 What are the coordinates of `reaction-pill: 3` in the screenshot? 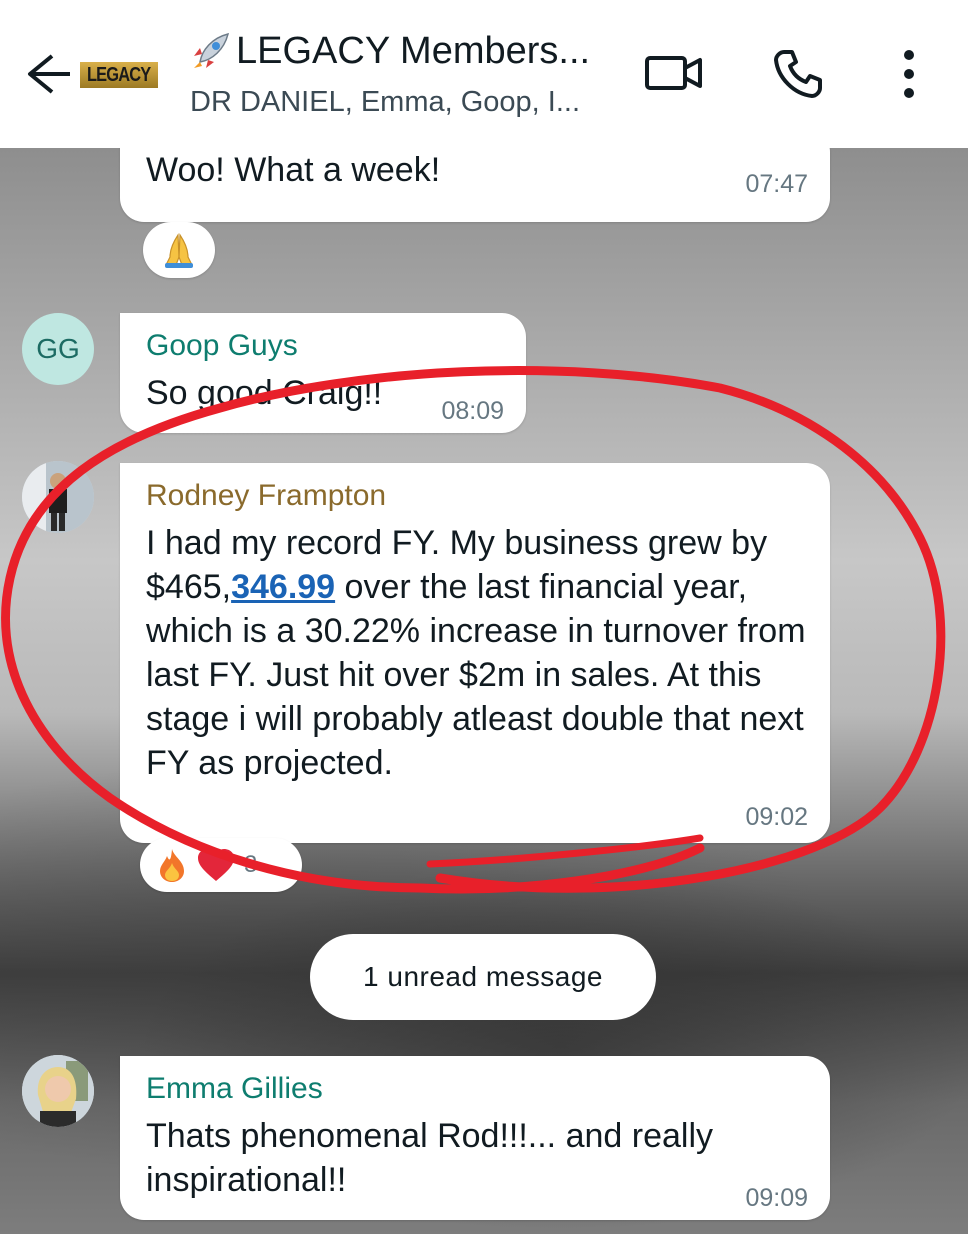 It's located at (221, 865).